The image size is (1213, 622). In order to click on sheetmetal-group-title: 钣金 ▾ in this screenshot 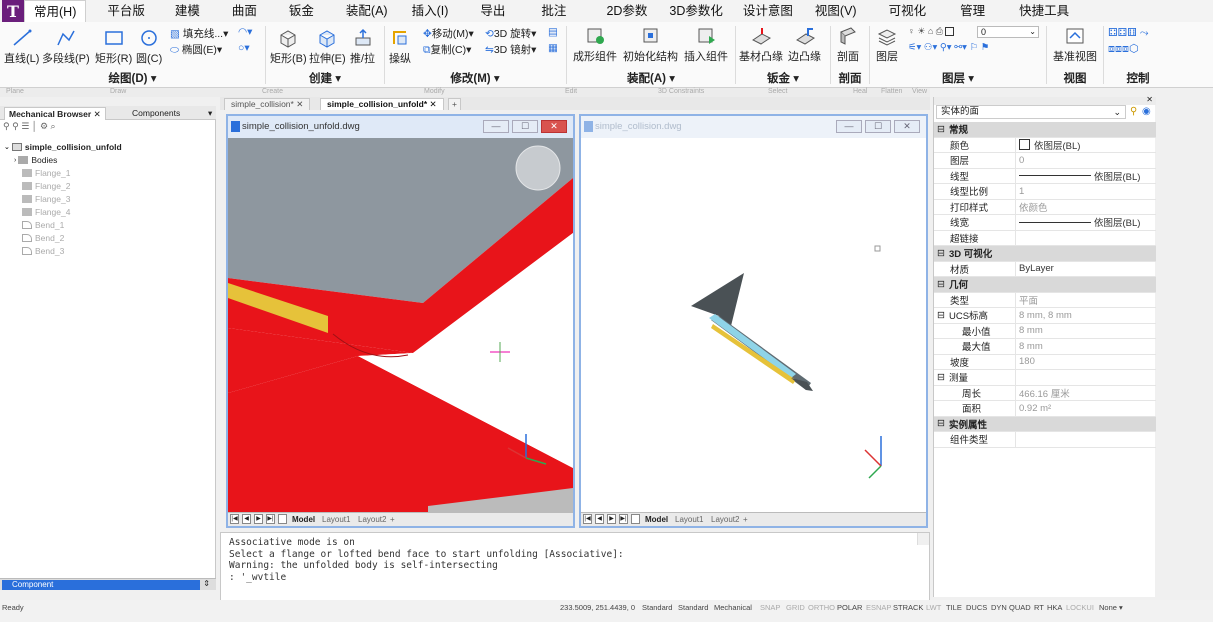, I will do `click(783, 78)`.